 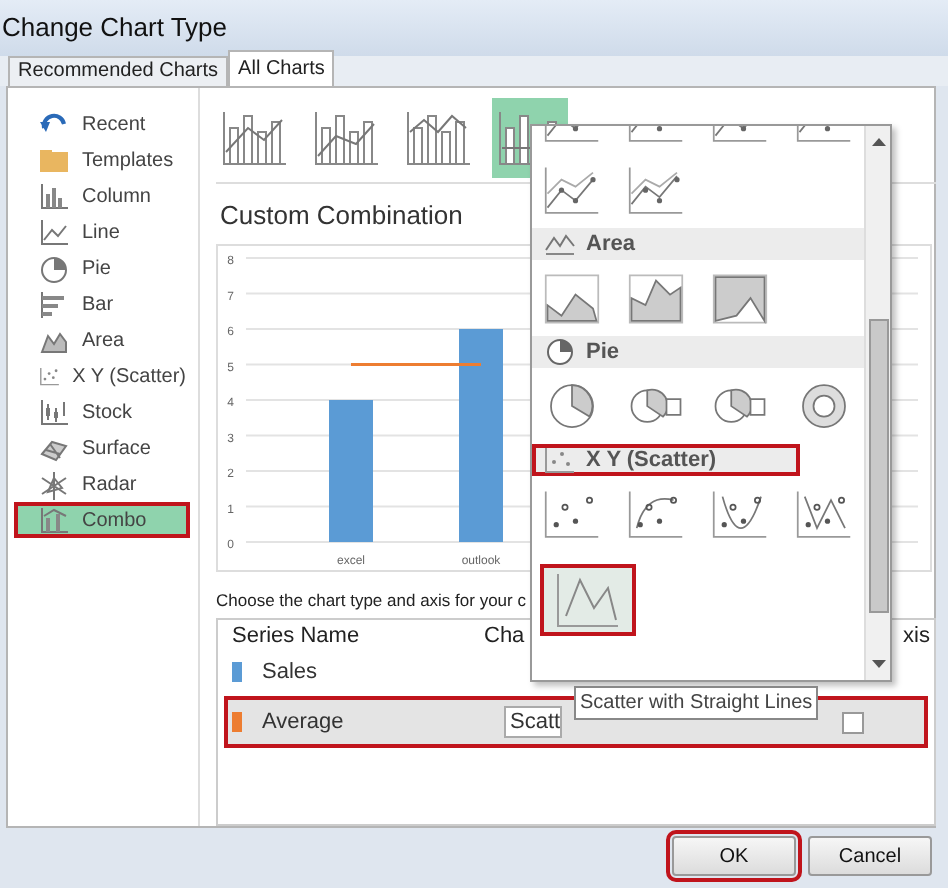 I want to click on area-chart-icon, so click(x=560, y=244).